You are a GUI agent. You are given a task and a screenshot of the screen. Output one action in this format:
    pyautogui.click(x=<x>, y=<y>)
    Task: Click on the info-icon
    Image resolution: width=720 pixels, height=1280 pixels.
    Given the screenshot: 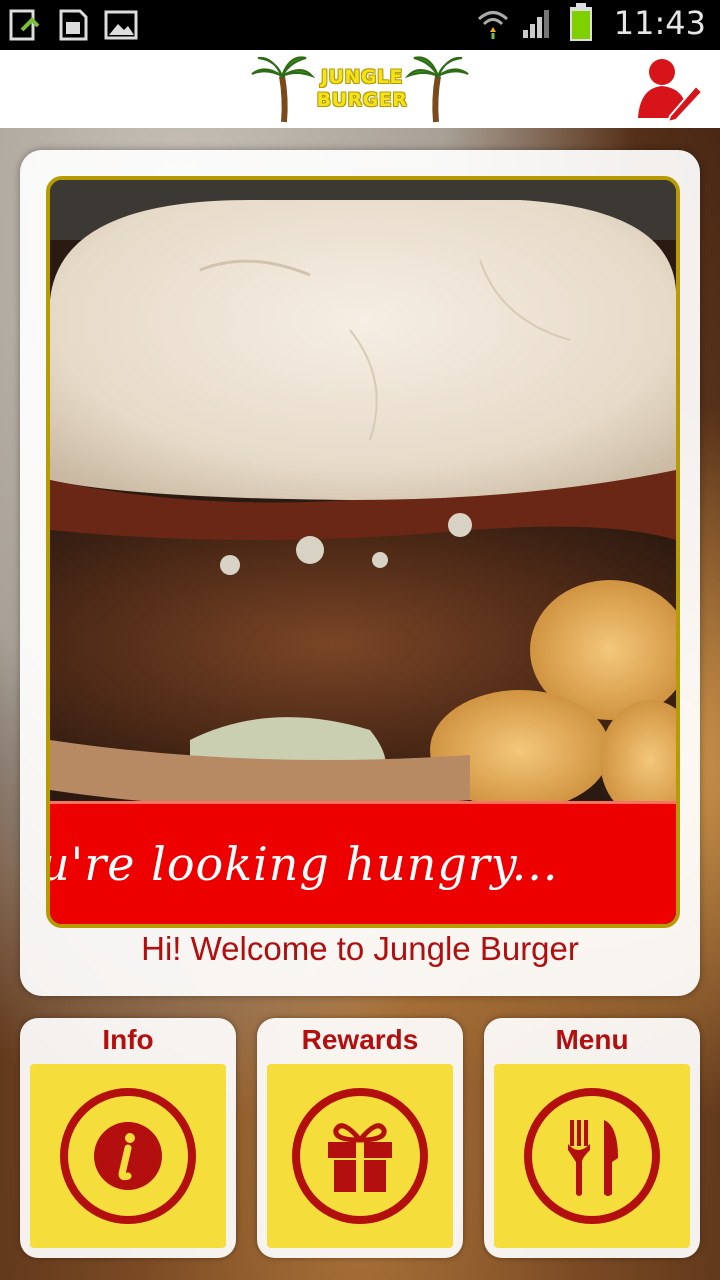 What is the action you would take?
    pyautogui.click(x=128, y=1156)
    